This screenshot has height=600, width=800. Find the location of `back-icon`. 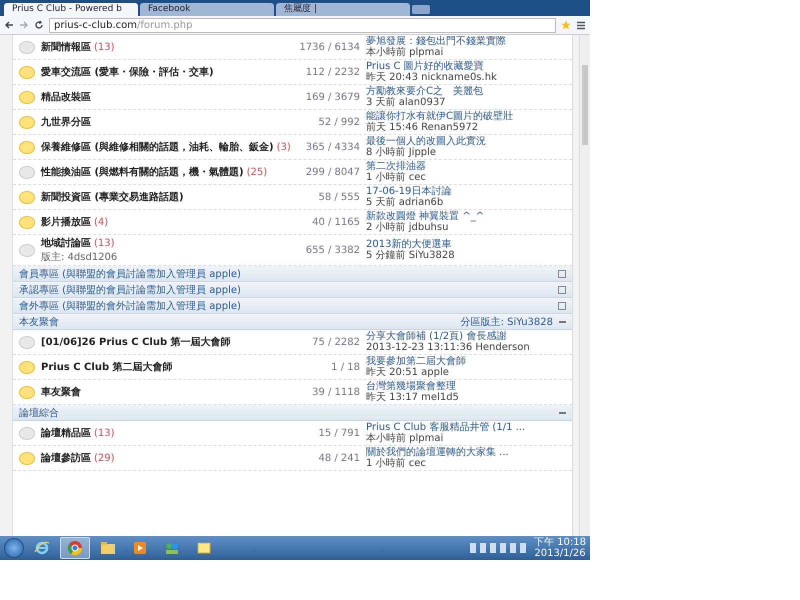

back-icon is located at coordinates (9, 25).